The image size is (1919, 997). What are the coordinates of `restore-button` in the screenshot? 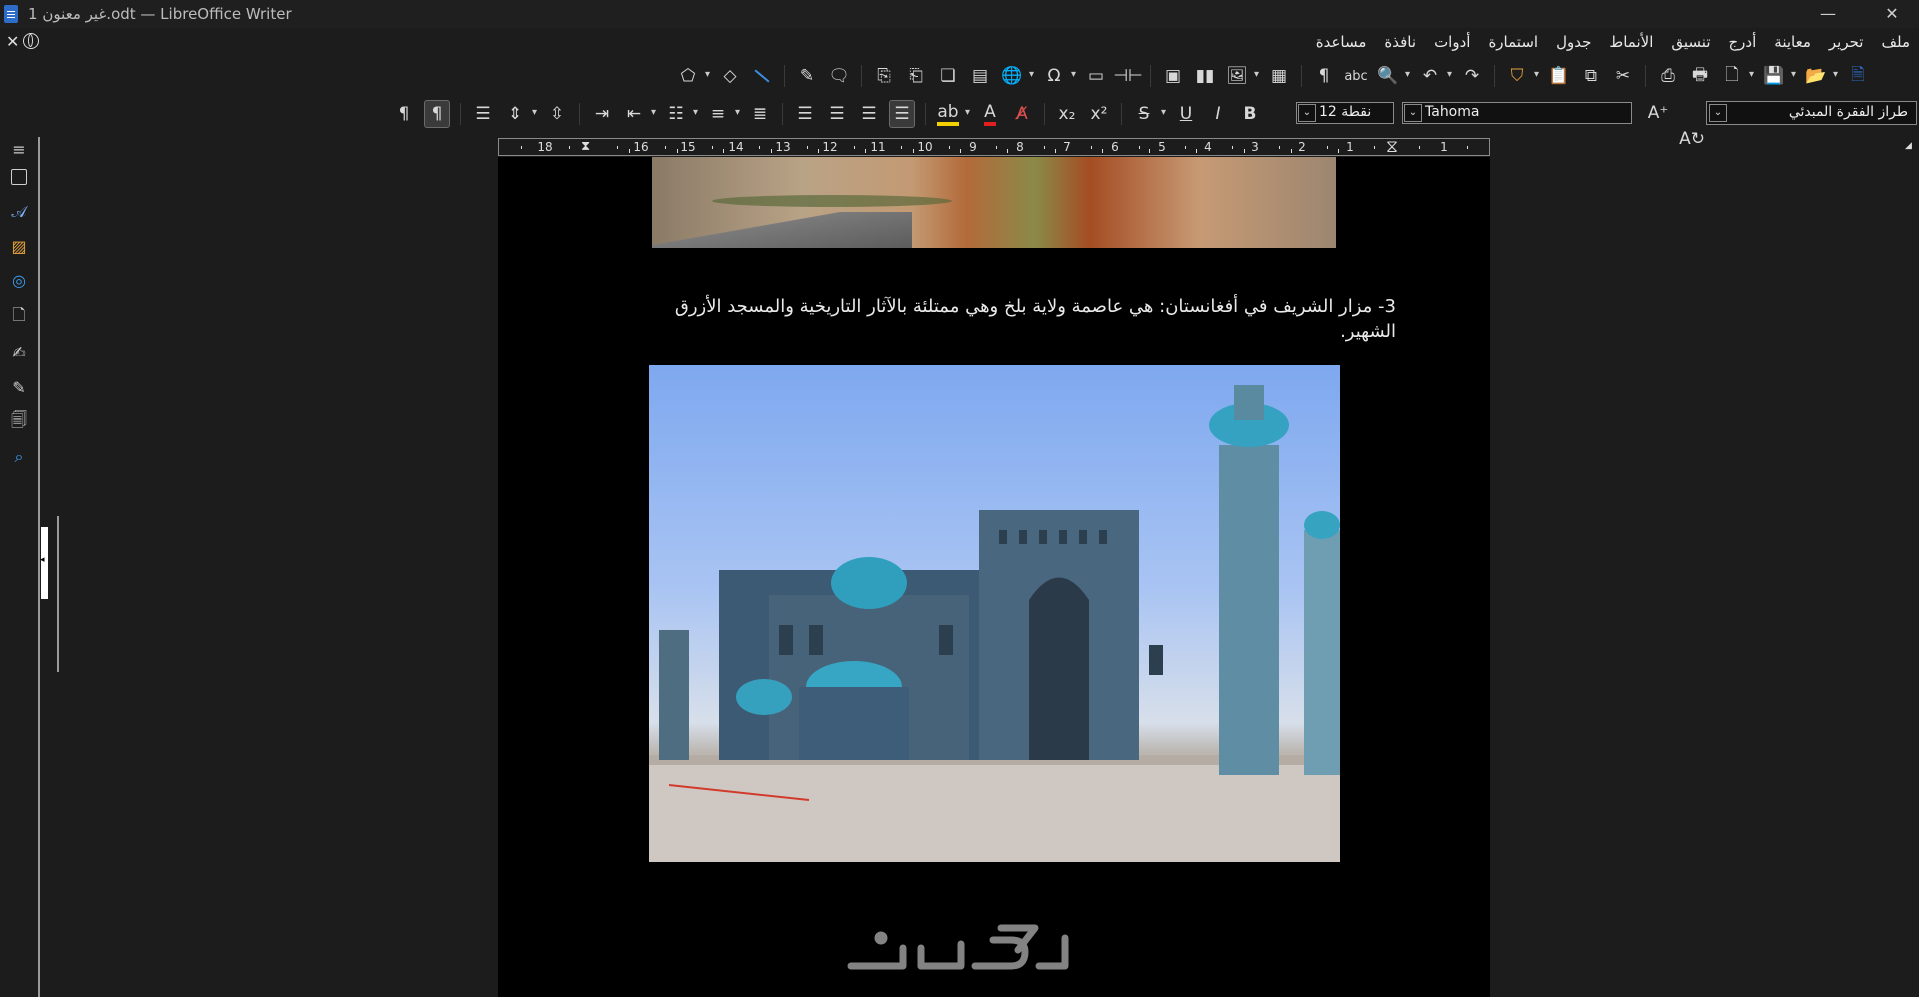 It's located at (1829, 14).